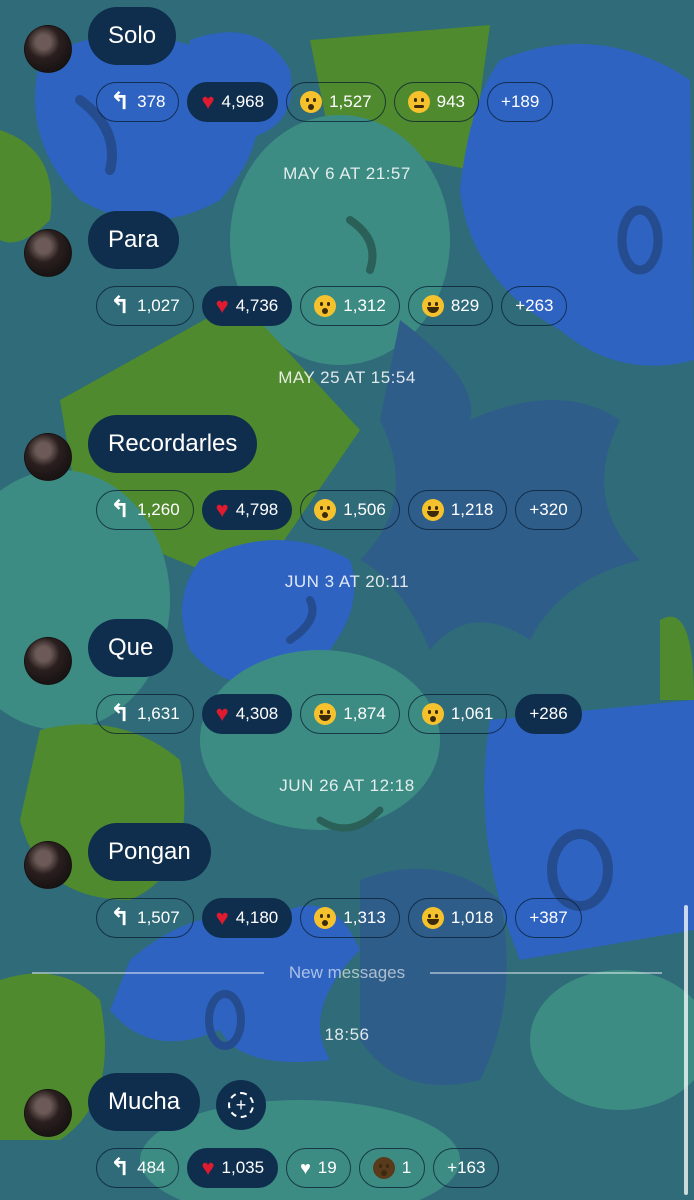  What do you see at coordinates (534, 306) in the screenshot?
I see `more-reactions-chip: +263` at bounding box center [534, 306].